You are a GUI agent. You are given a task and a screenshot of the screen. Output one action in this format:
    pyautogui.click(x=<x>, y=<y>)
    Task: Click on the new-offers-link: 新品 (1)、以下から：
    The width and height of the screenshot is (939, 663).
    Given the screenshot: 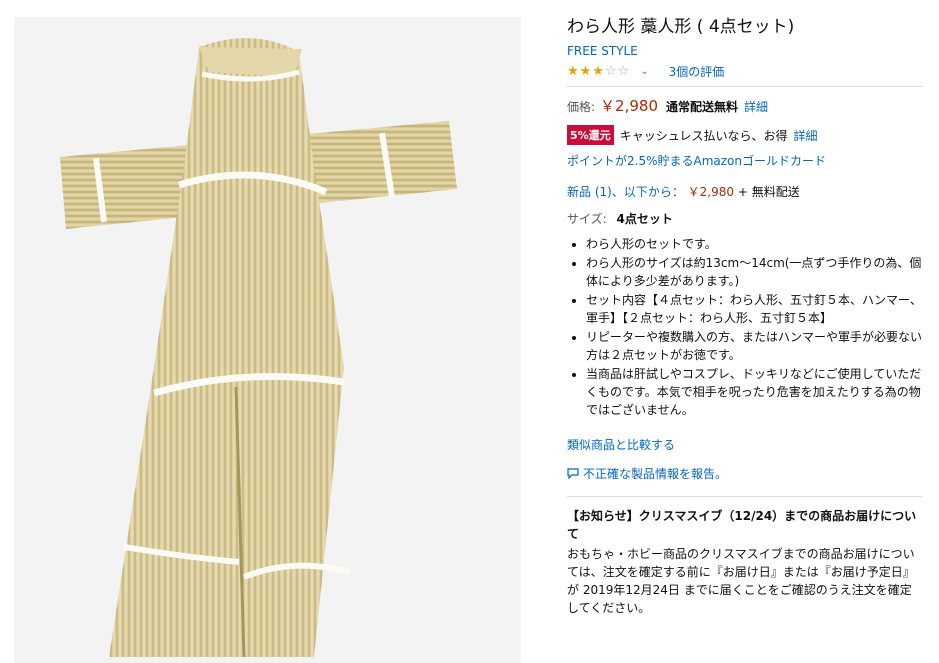 What is the action you would take?
    pyautogui.click(x=625, y=192)
    